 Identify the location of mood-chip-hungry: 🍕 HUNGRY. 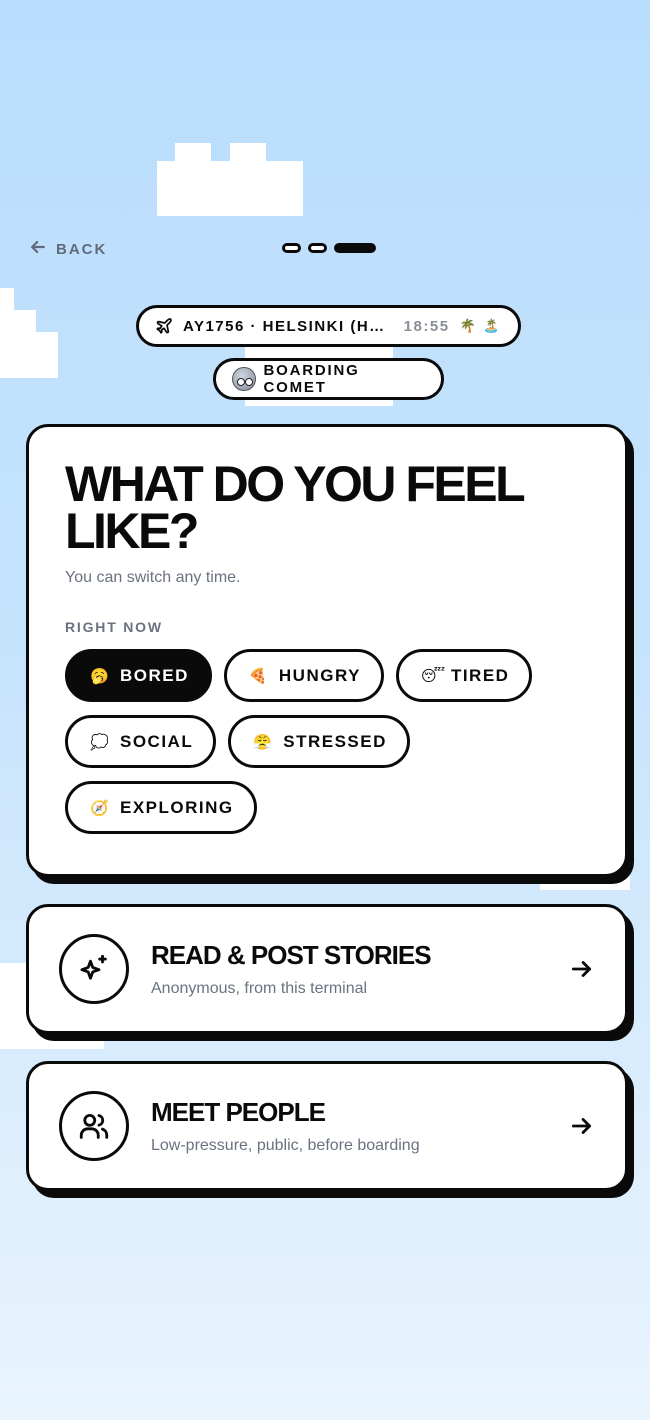
(303, 675).